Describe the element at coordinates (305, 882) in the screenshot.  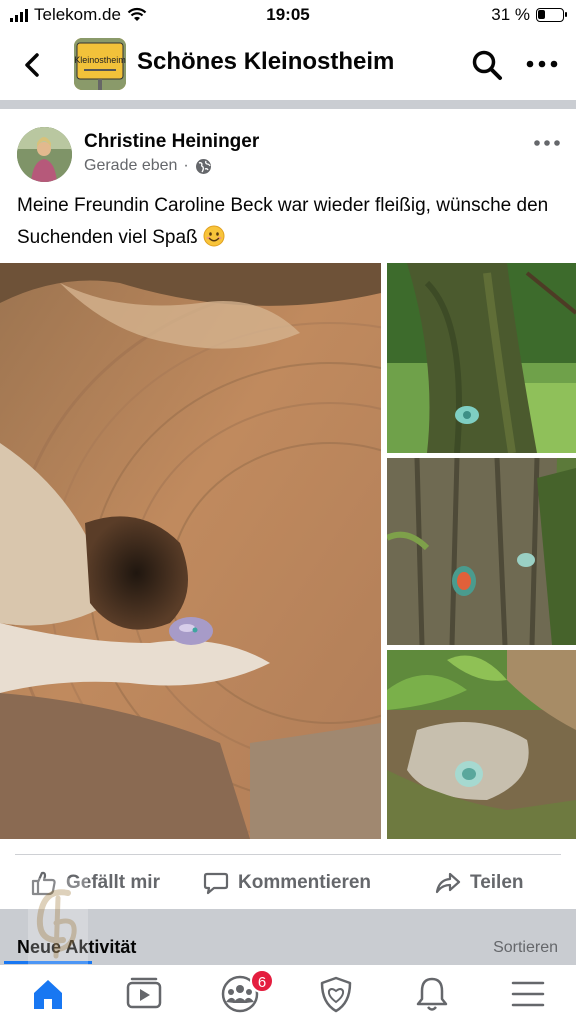
I see `comment-label: Kommentieren` at that location.